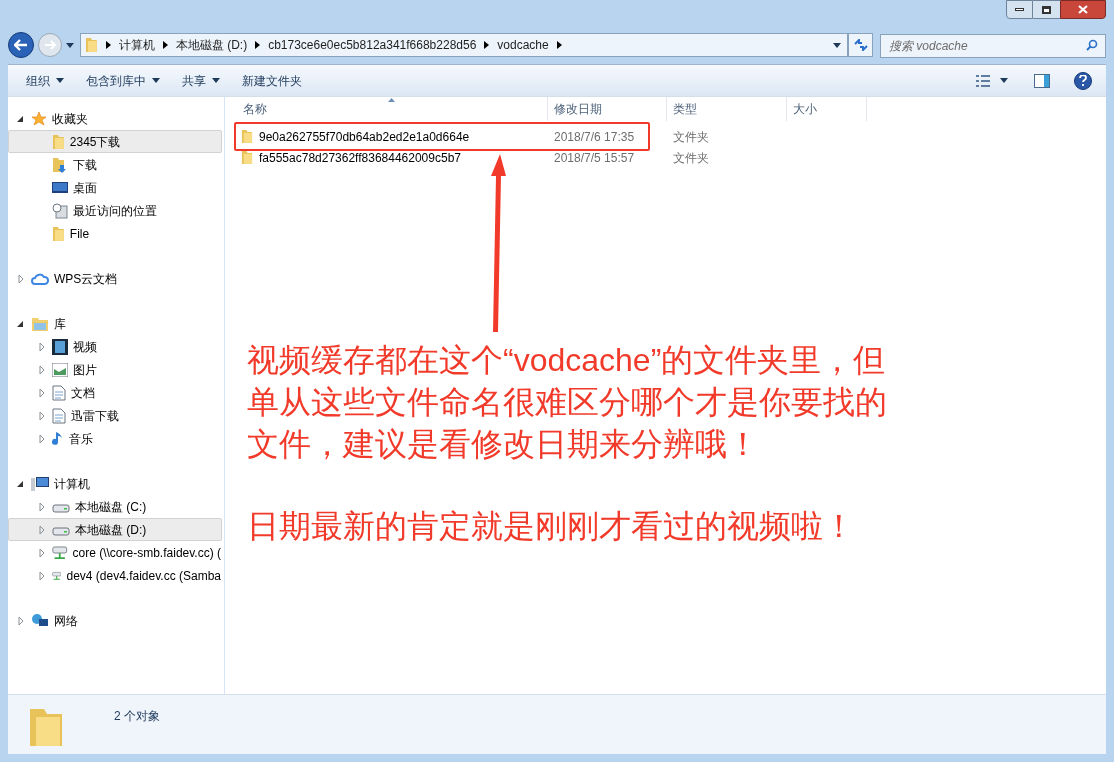 This screenshot has height=762, width=1114. I want to click on breadcrumb: 本地磁盘 (D:), so click(211, 45).